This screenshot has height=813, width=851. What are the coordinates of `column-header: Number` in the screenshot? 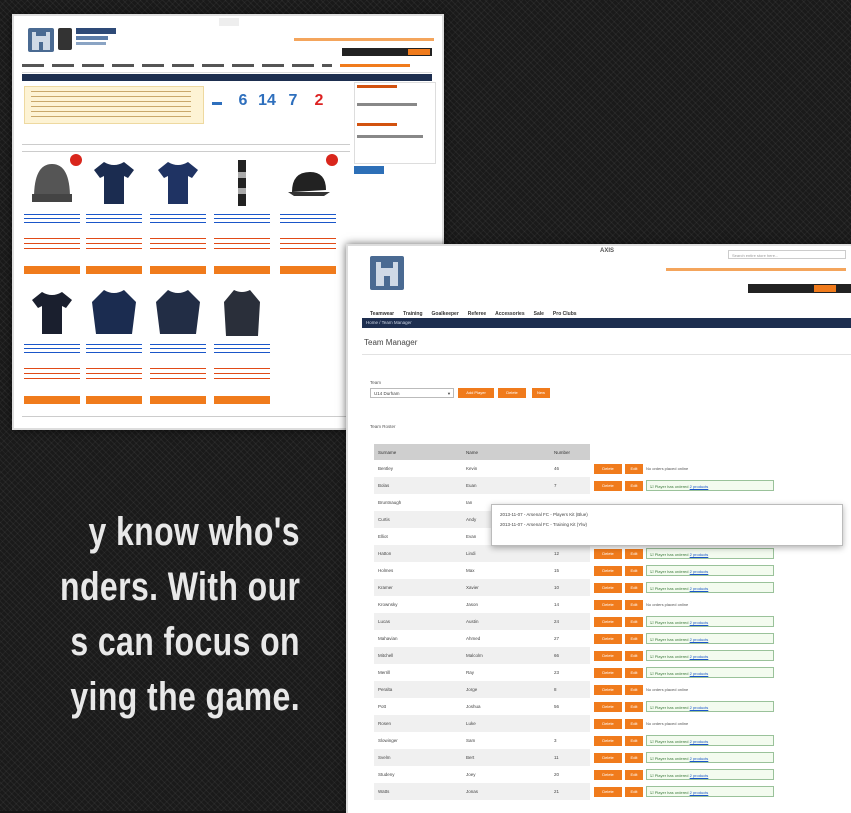 It's located at (570, 452).